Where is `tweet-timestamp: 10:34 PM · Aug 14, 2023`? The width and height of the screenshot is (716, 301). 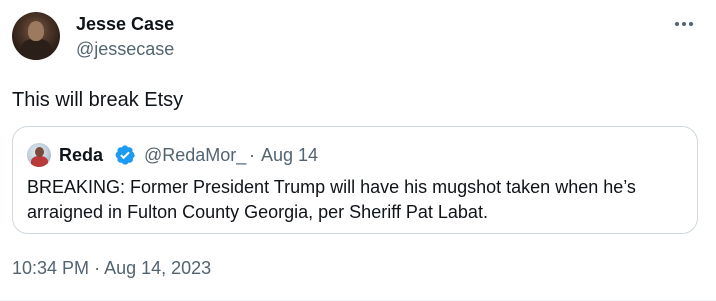
tweet-timestamp: 10:34 PM · Aug 14, 2023 is located at coordinates (111, 268).